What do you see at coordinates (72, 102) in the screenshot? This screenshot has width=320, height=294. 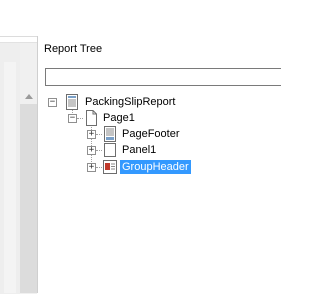 I see `report-icon` at bounding box center [72, 102].